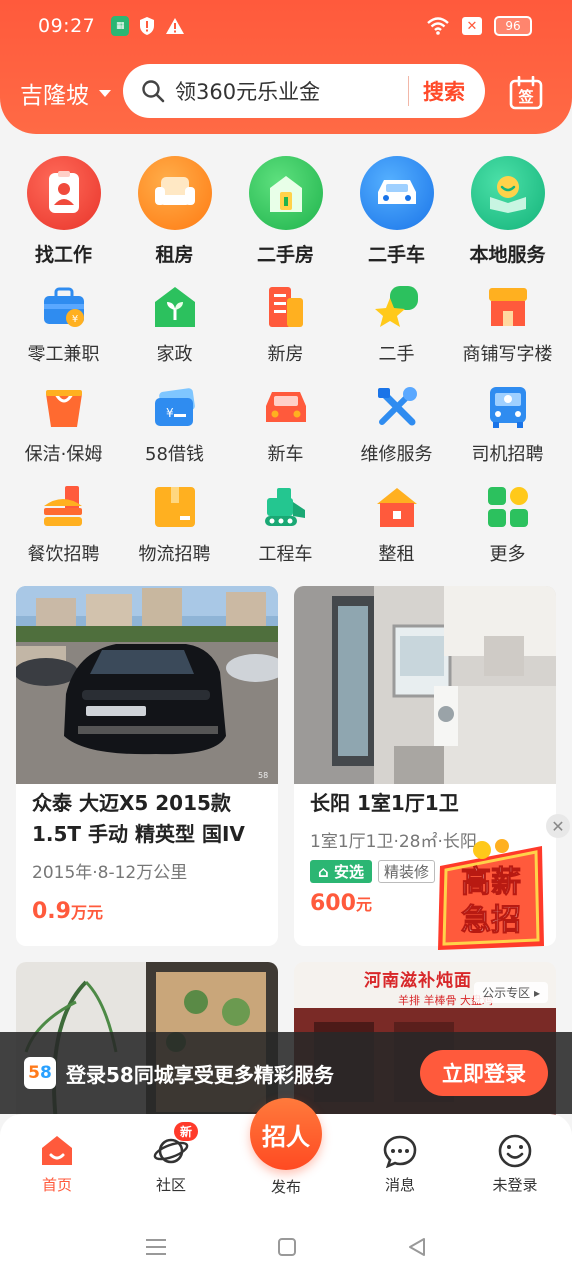 The height and width of the screenshot is (1280, 572). What do you see at coordinates (417, 1247) in the screenshot?
I see `back-icon` at bounding box center [417, 1247].